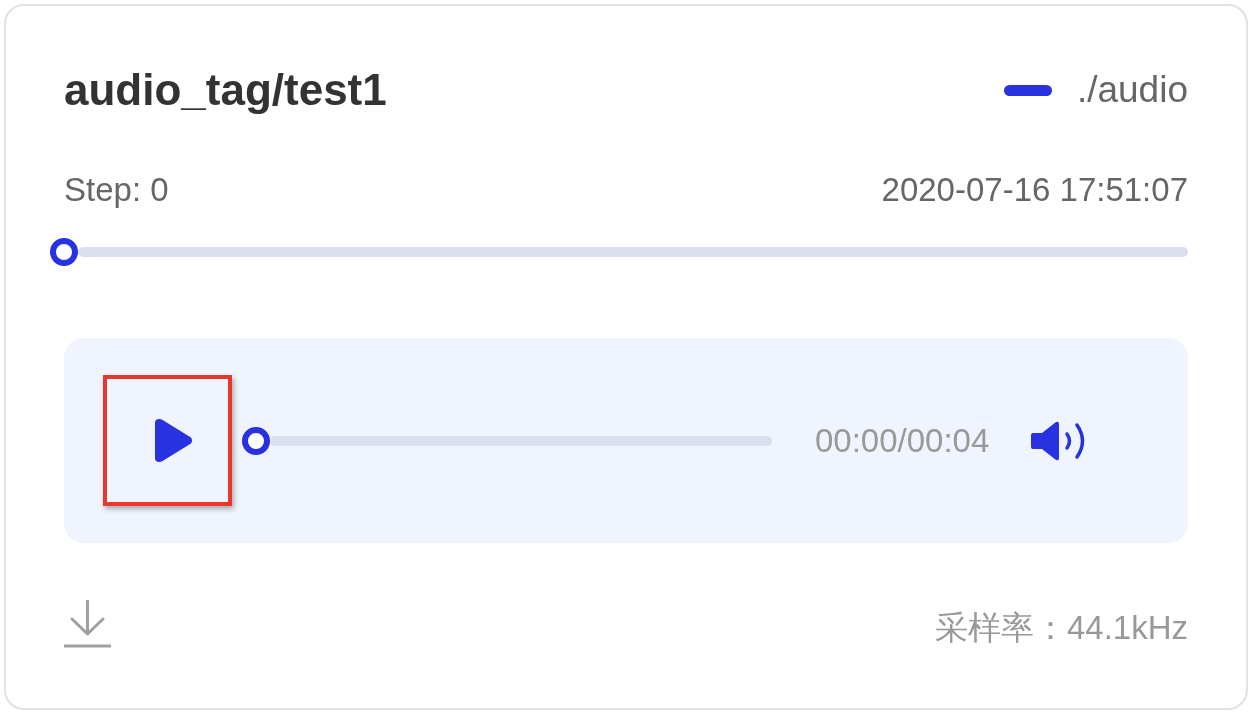 Image resolution: width=1252 pixels, height=714 pixels. Describe the element at coordinates (225, 90) in the screenshot. I see `card-title: audio_tag/test1` at that location.